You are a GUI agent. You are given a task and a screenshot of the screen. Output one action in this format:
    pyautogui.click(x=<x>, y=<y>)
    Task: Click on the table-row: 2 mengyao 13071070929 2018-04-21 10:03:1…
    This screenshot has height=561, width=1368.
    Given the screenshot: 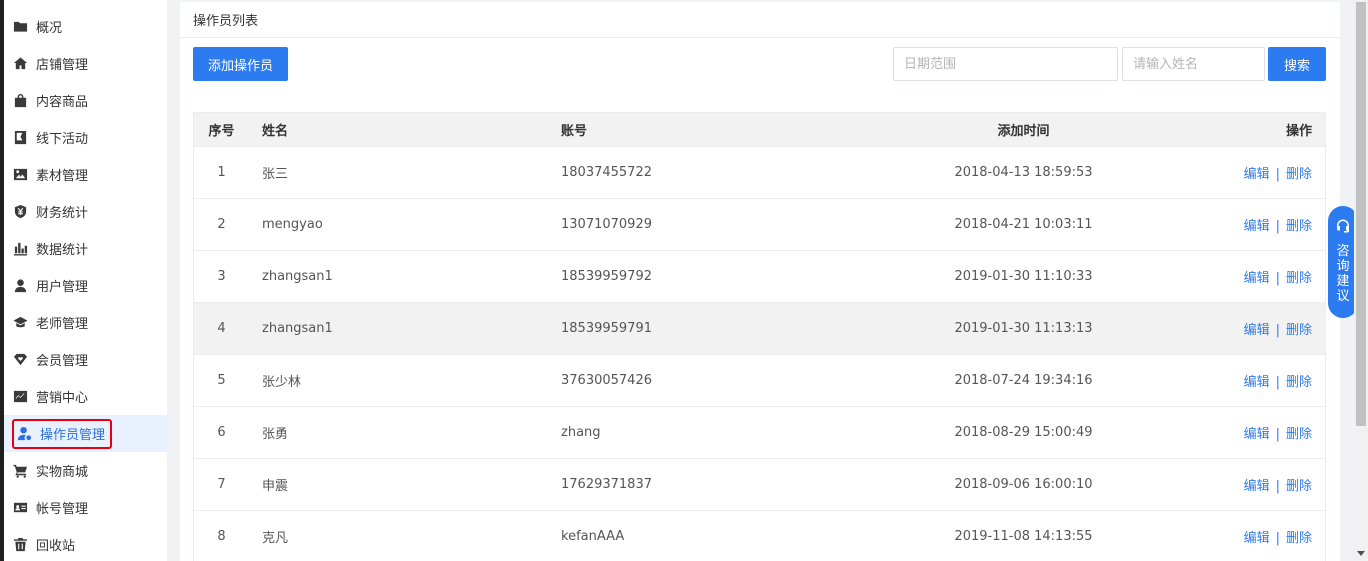 What is the action you would take?
    pyautogui.click(x=759, y=225)
    